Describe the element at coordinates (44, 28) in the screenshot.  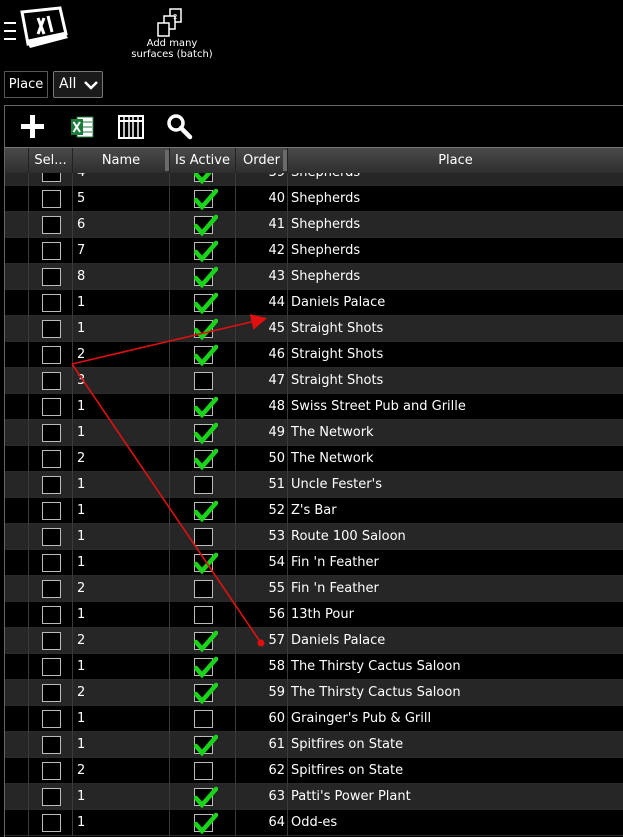
I see `app-logo` at that location.